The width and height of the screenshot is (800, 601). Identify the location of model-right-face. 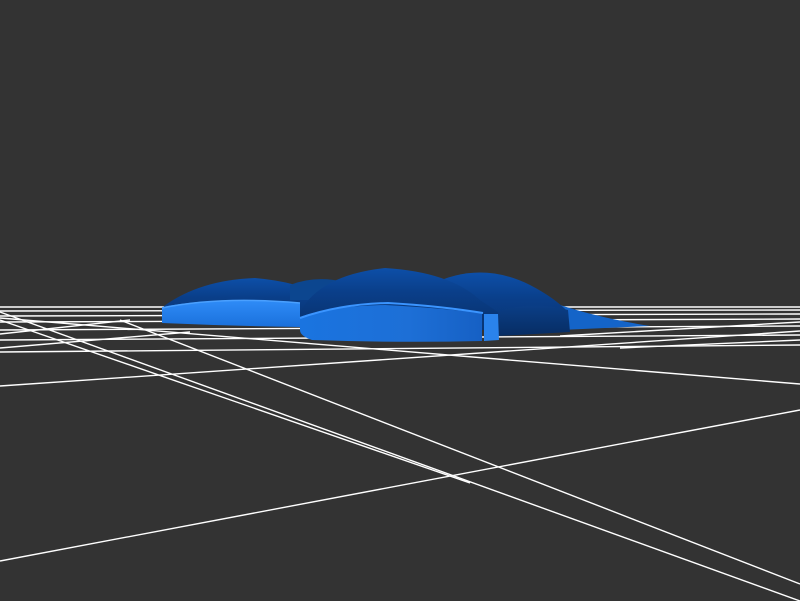
(534, 320).